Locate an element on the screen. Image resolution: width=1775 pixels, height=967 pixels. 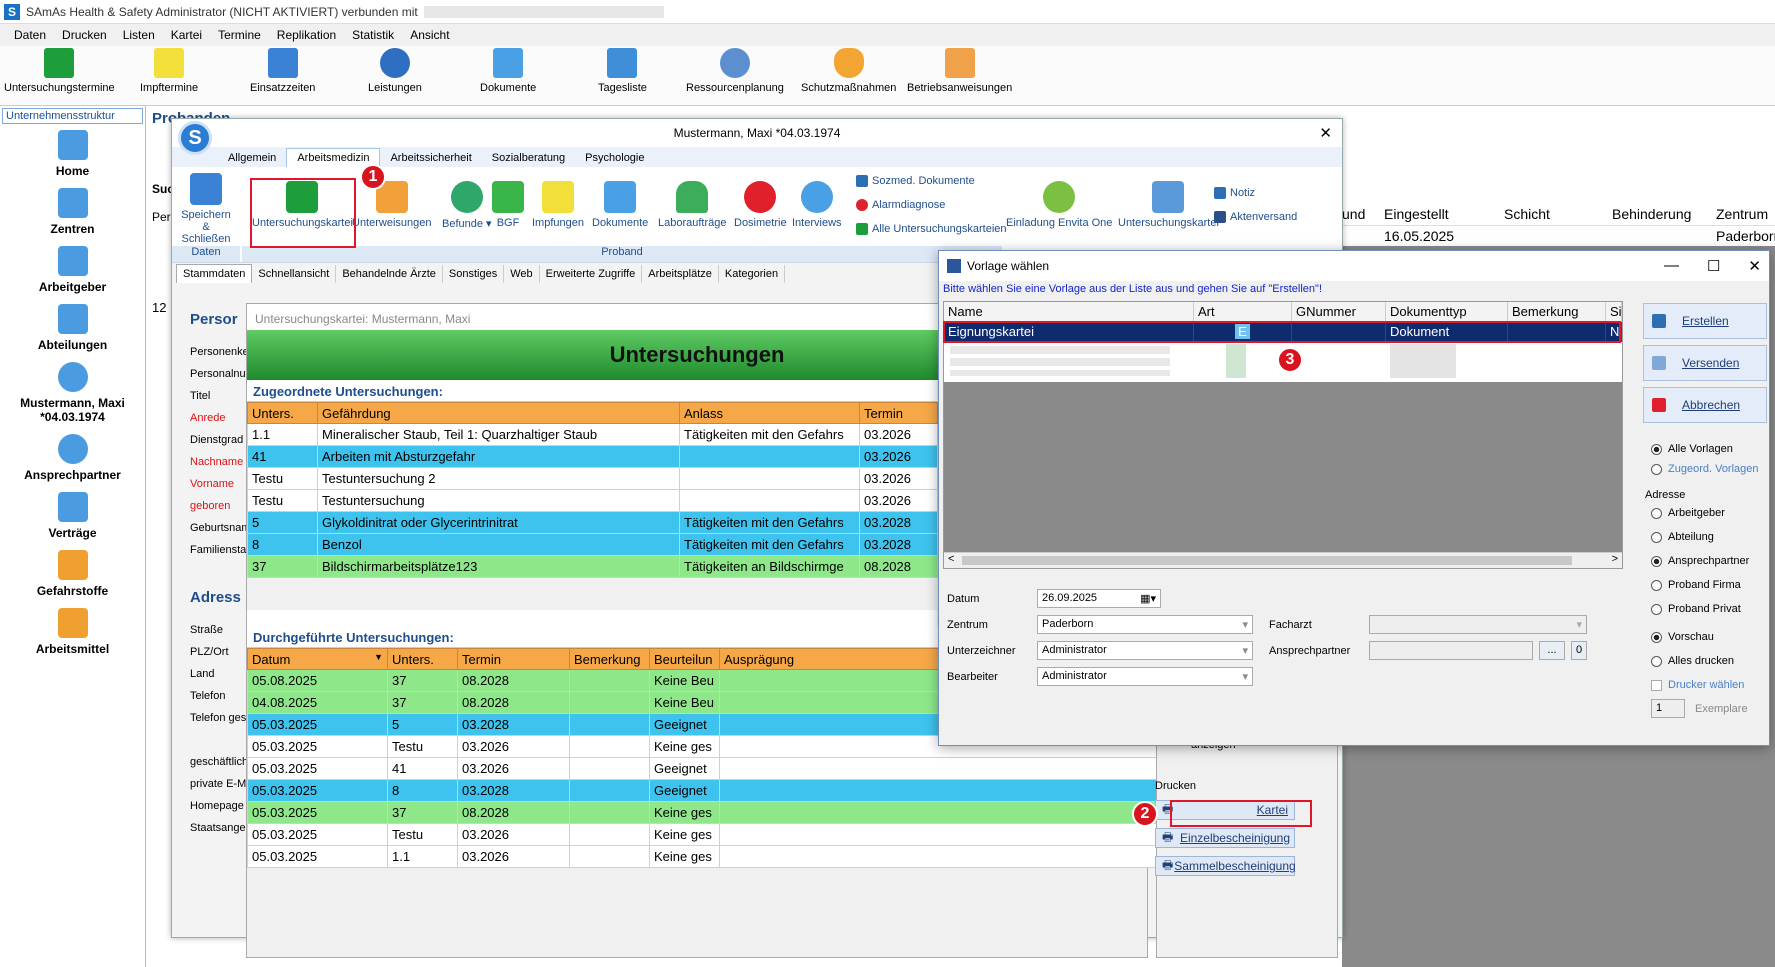
radio-arbeitgeber: Arbeitgeber is located at coordinates (1688, 513).